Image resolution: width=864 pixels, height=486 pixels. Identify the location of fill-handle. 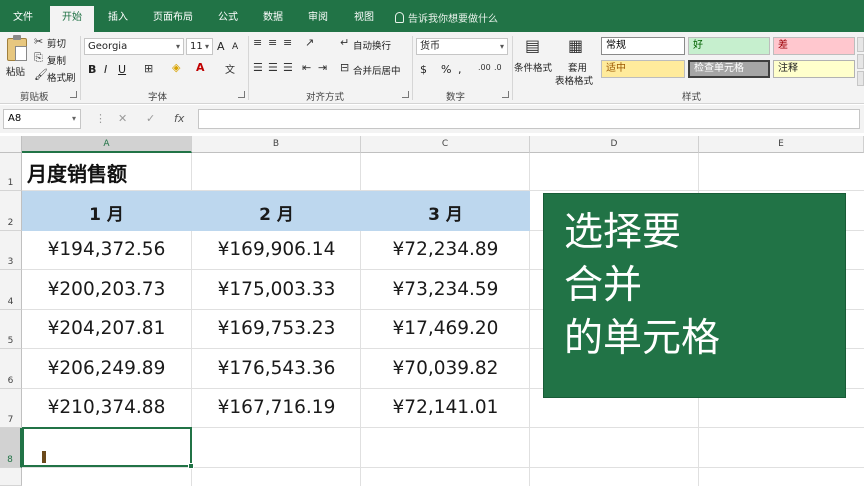
(191, 466).